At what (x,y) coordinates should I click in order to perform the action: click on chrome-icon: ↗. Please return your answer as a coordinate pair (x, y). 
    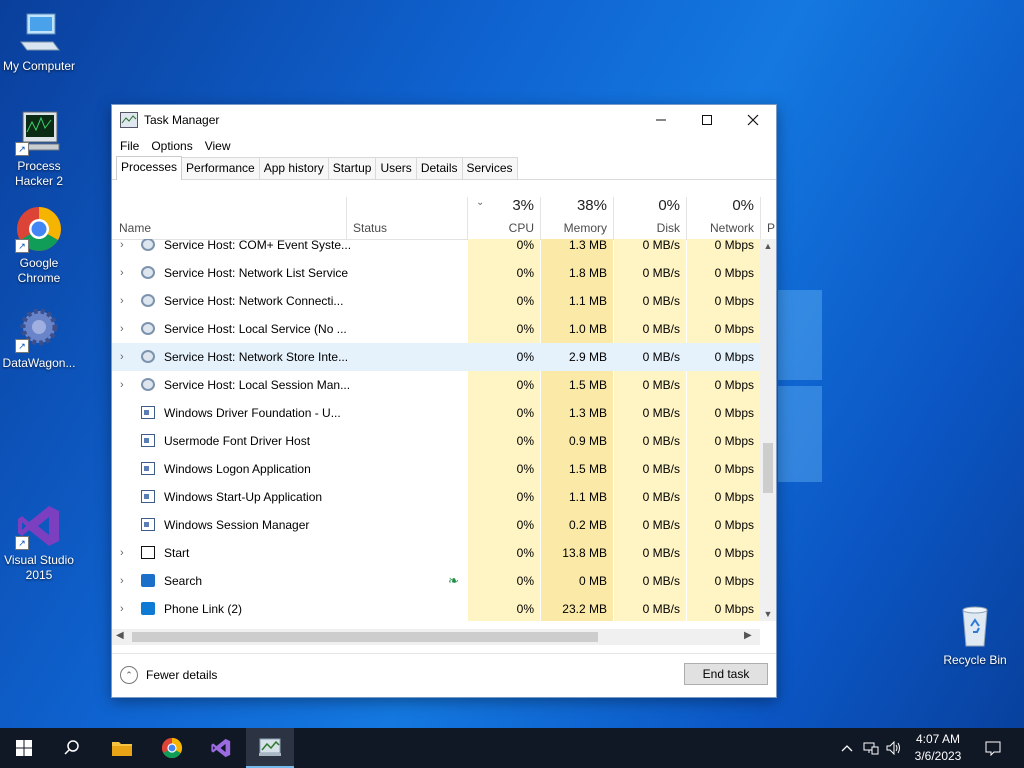
    Looking at the image, I should click on (39, 229).